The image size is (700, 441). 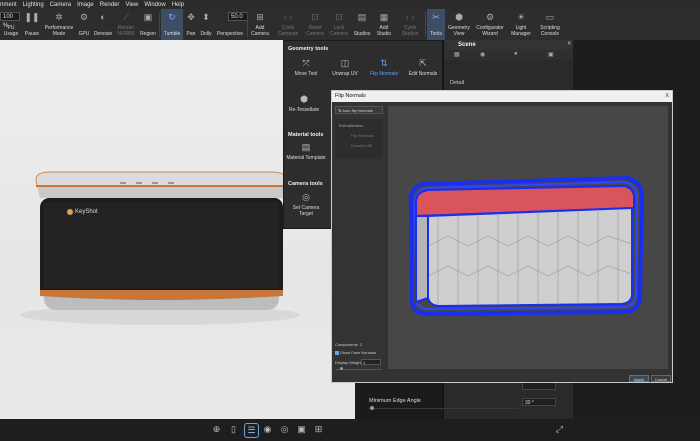 What do you see at coordinates (260, 17) in the screenshot?
I see `add-camera-icon: ⊞` at bounding box center [260, 17].